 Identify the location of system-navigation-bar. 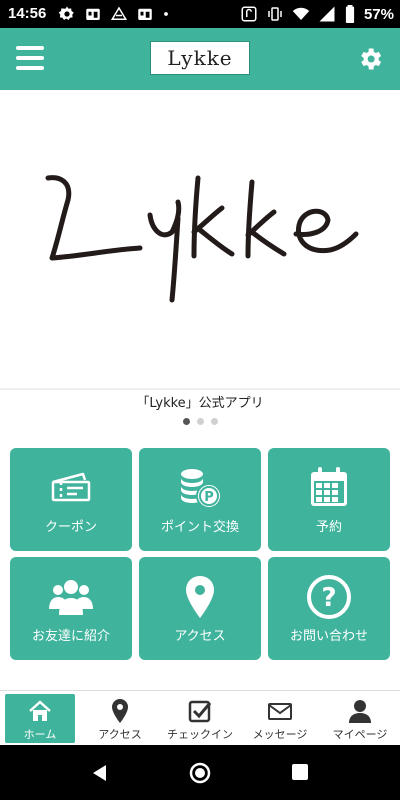
(200, 772).